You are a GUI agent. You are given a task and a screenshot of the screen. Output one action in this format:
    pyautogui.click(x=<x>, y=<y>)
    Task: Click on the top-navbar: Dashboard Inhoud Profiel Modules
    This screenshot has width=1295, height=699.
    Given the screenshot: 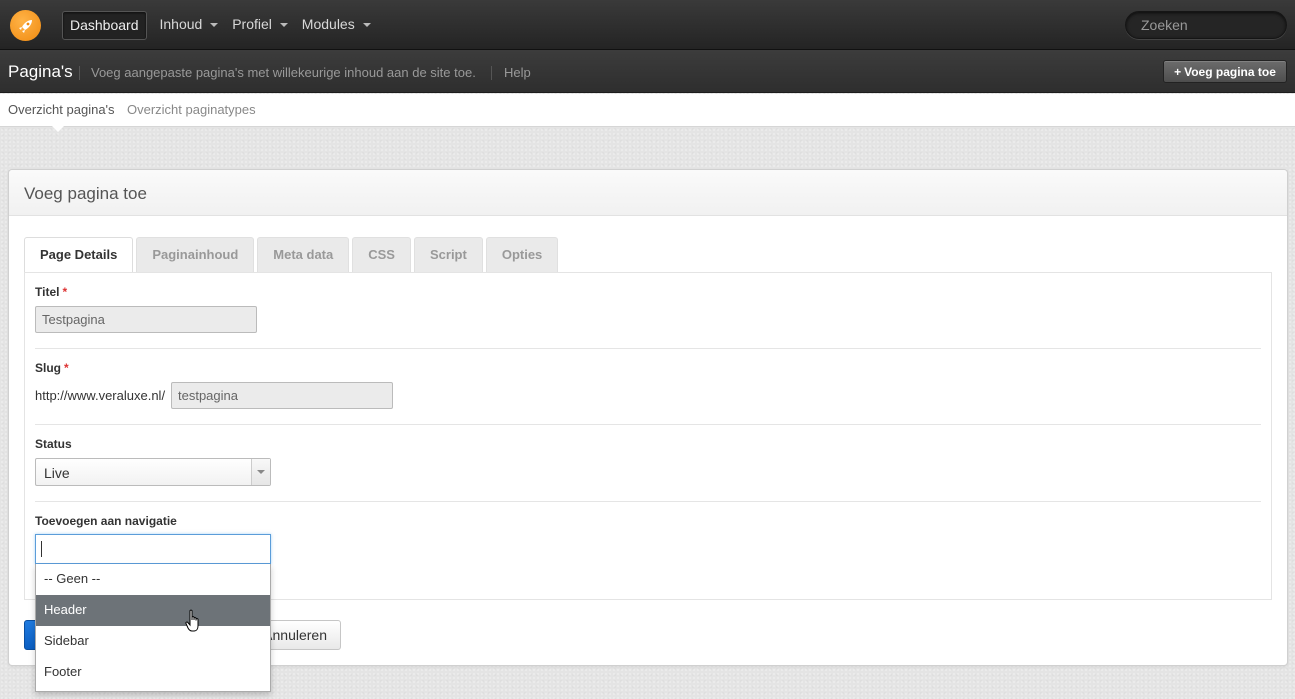 What is the action you would take?
    pyautogui.click(x=647, y=25)
    